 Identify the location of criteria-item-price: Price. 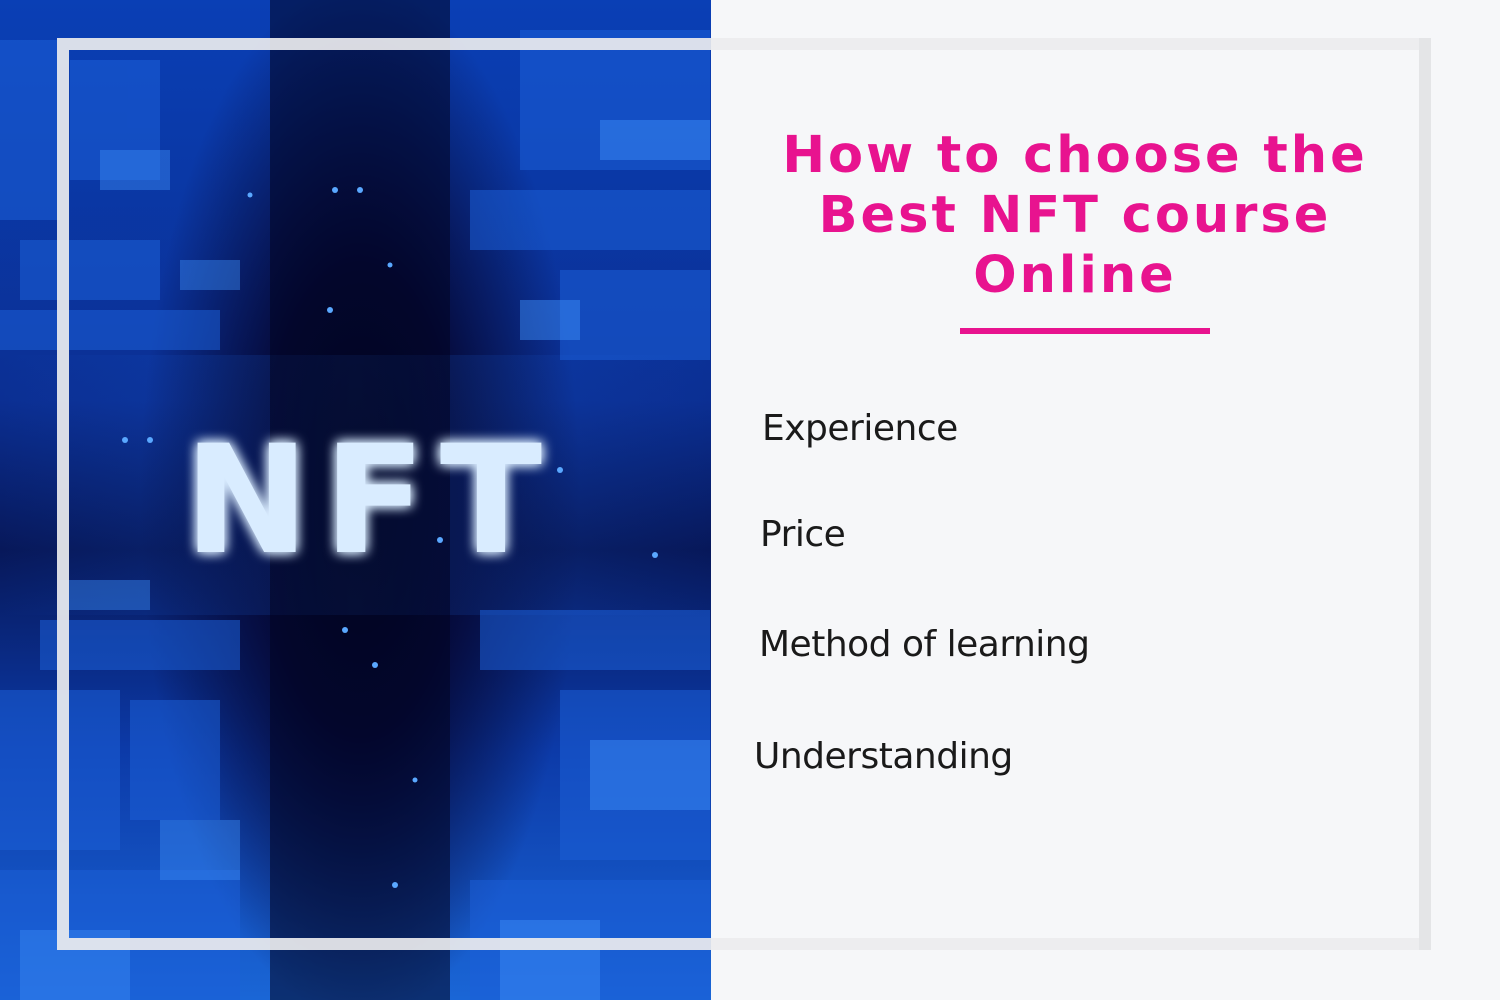
(803, 534).